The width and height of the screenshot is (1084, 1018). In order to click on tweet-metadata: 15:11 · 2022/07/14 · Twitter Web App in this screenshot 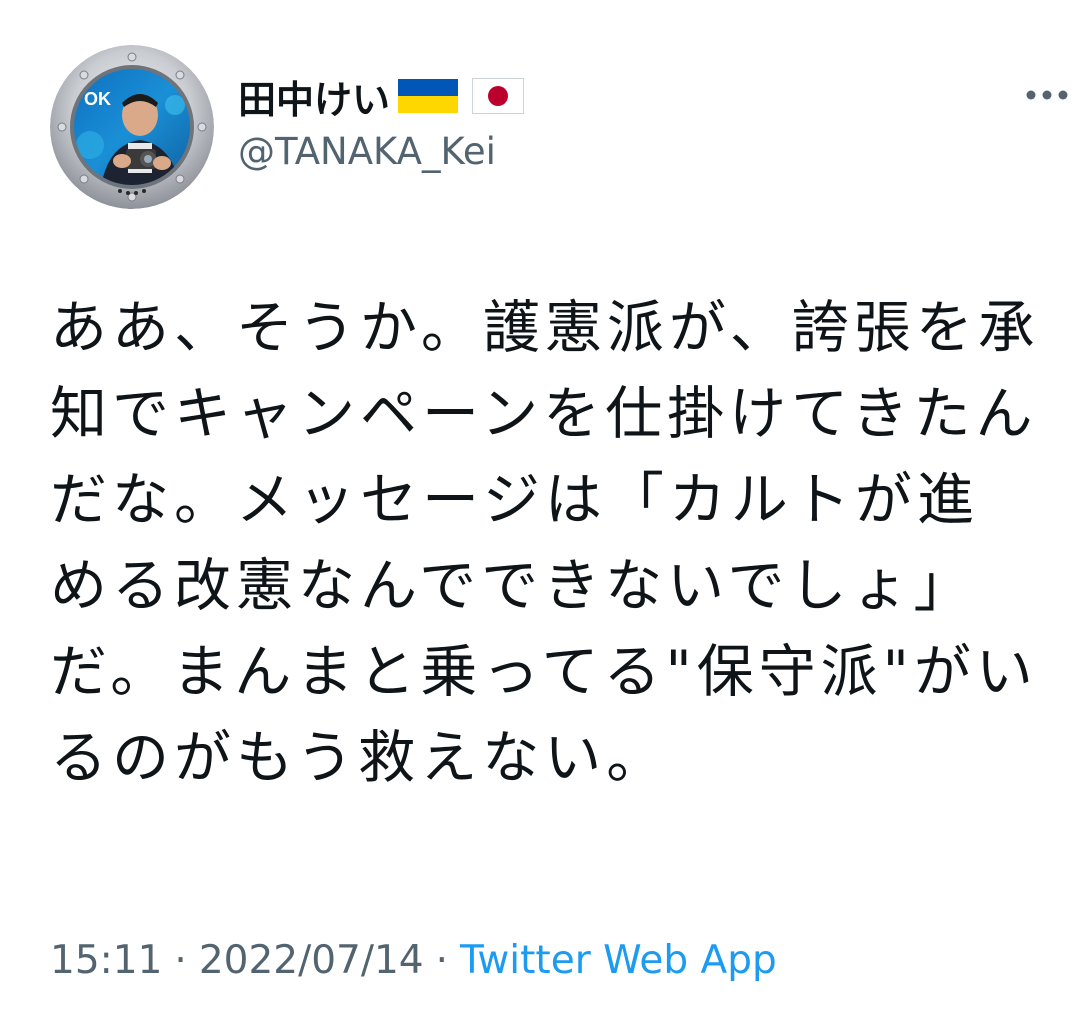, I will do `click(413, 960)`.